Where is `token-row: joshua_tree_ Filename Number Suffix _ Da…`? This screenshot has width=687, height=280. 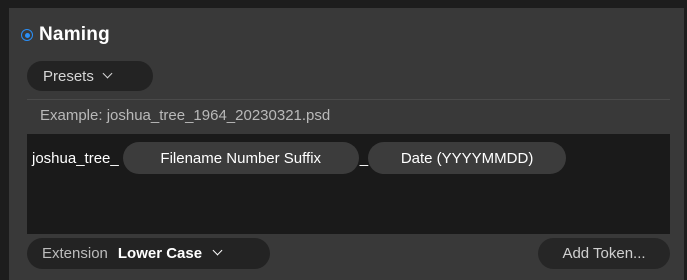
token-row: joshua_tree_ Filename Number Suffix _ Da… is located at coordinates (299, 158).